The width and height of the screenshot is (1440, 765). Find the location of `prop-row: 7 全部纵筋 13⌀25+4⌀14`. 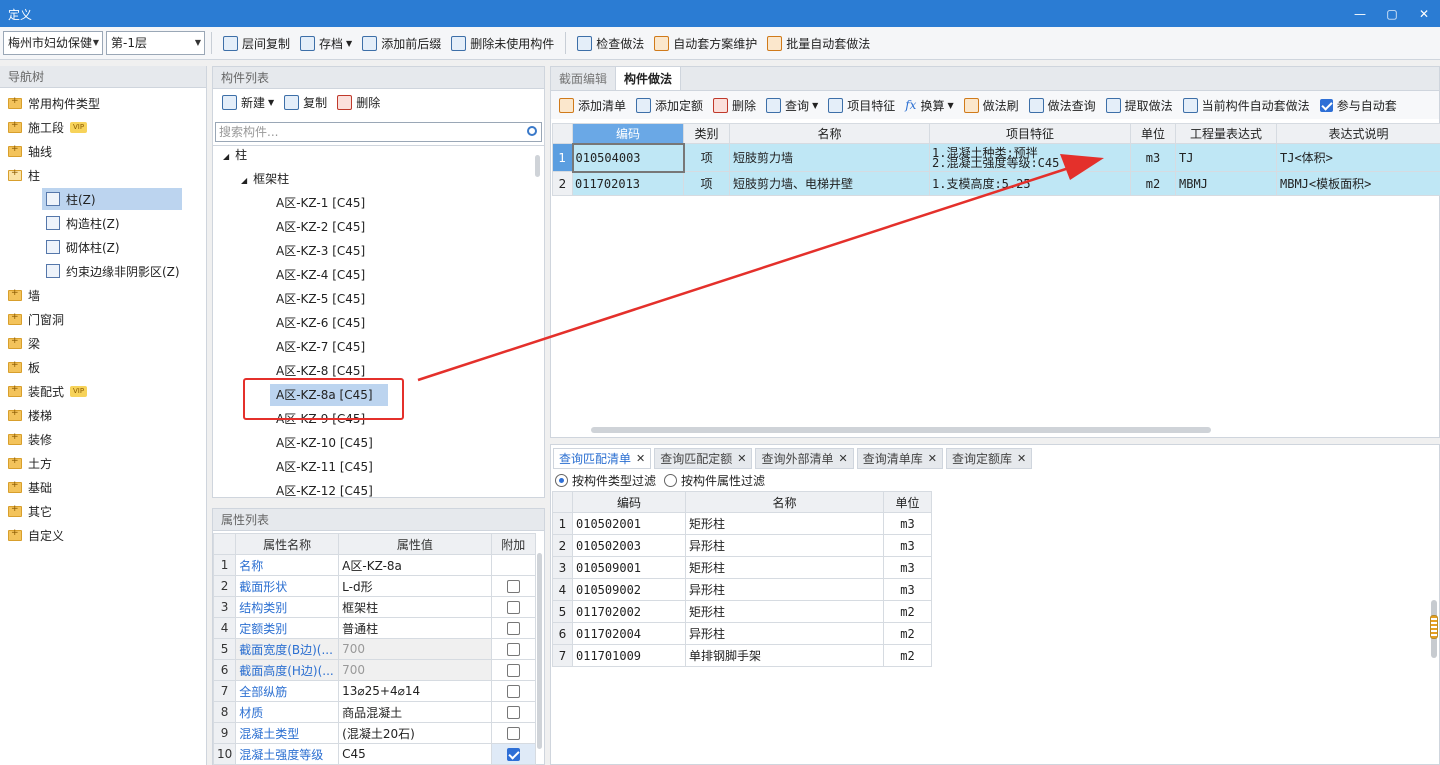

prop-row: 7 全部纵筋 13⌀25+4⌀14 is located at coordinates (374, 691).